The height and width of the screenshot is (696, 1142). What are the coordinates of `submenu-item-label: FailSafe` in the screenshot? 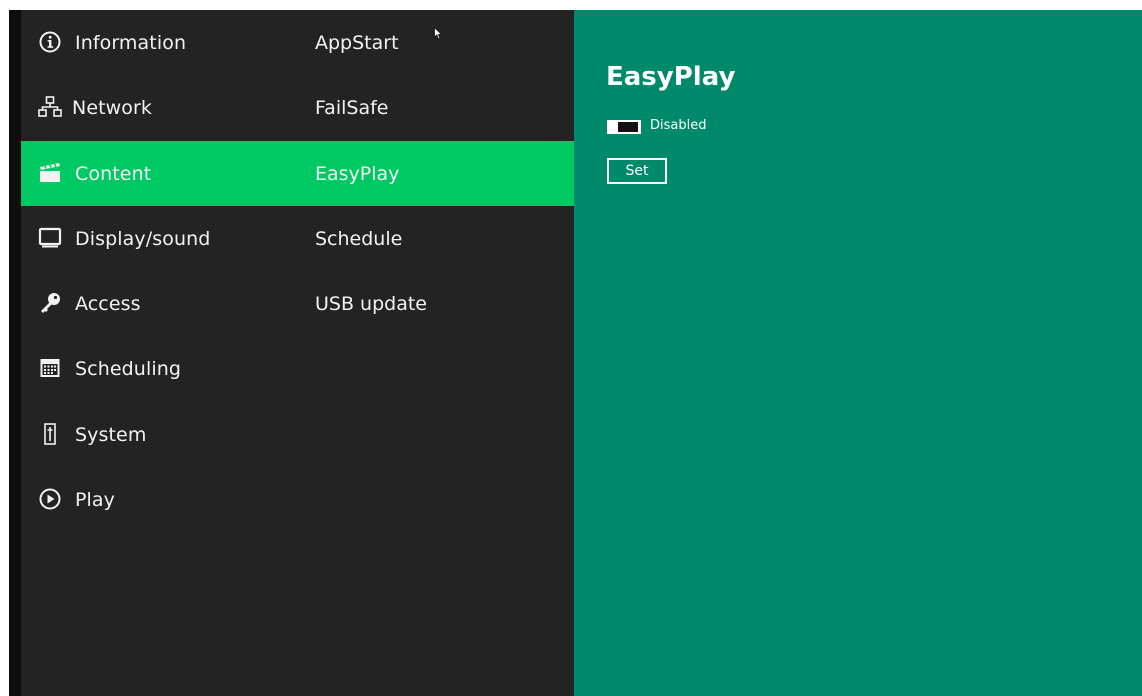 It's located at (352, 107).